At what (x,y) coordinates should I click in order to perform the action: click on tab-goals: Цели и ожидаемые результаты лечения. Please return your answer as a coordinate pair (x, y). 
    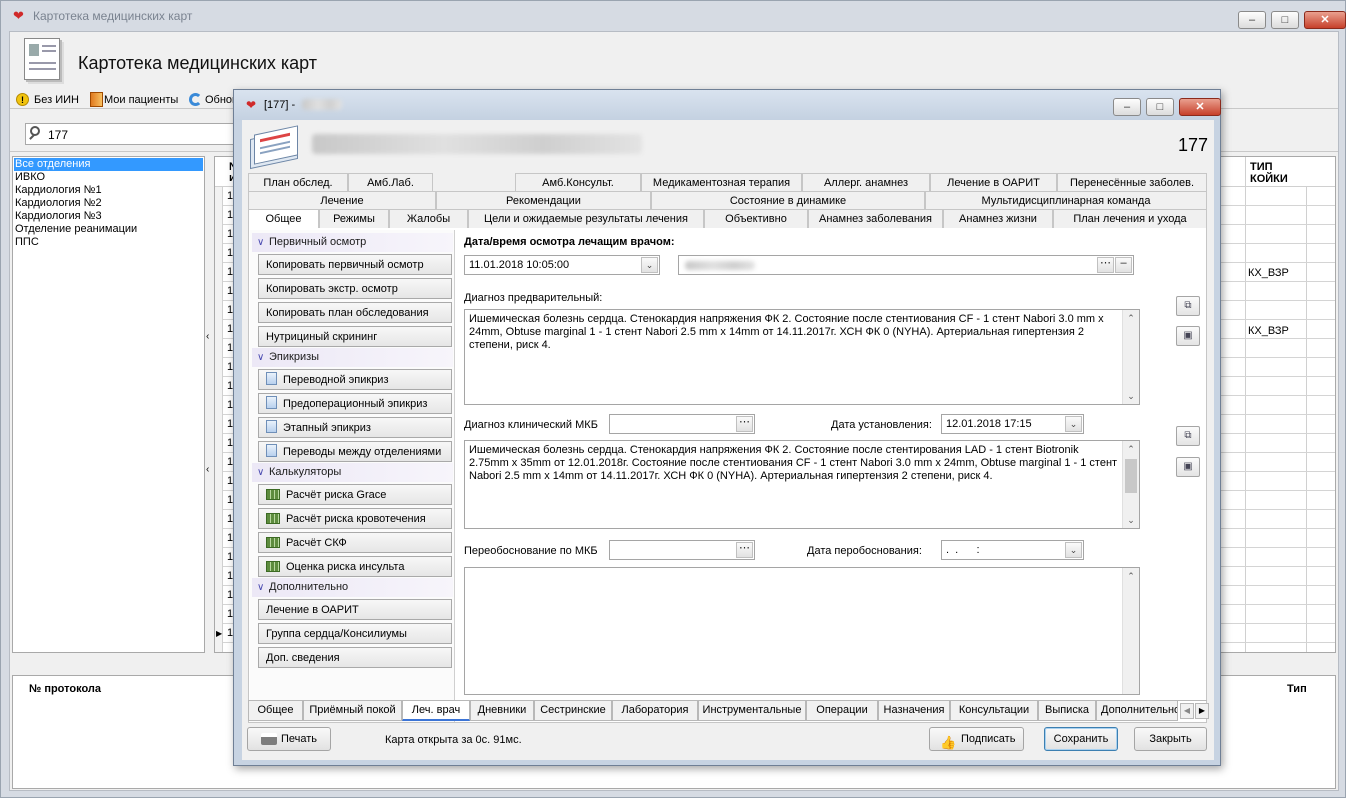
    Looking at the image, I should click on (586, 218).